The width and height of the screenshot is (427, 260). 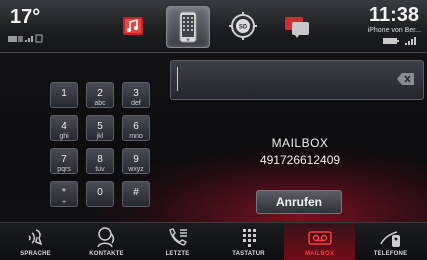 What do you see at coordinates (319, 238) in the screenshot?
I see `voicemail-icon` at bounding box center [319, 238].